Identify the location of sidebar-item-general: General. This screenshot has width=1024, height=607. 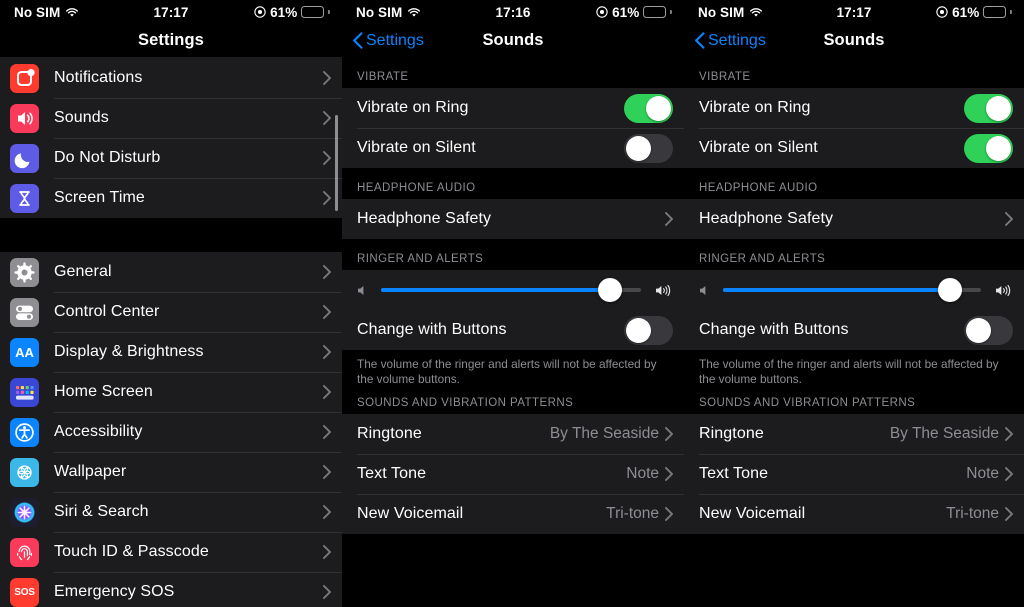
(171, 272).